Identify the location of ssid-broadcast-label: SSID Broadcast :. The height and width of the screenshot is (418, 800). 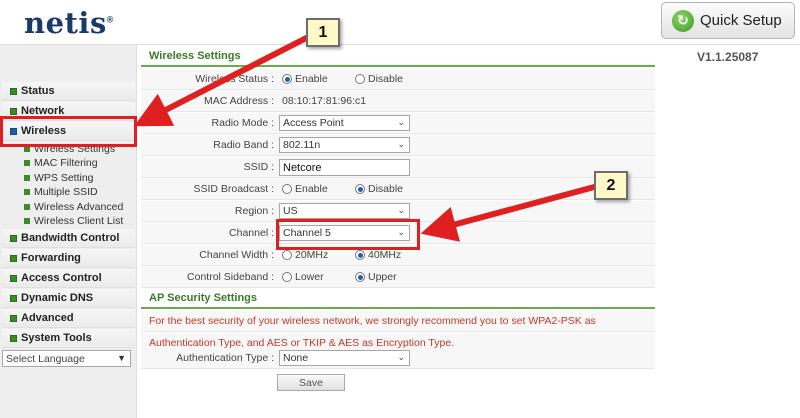
(233, 189).